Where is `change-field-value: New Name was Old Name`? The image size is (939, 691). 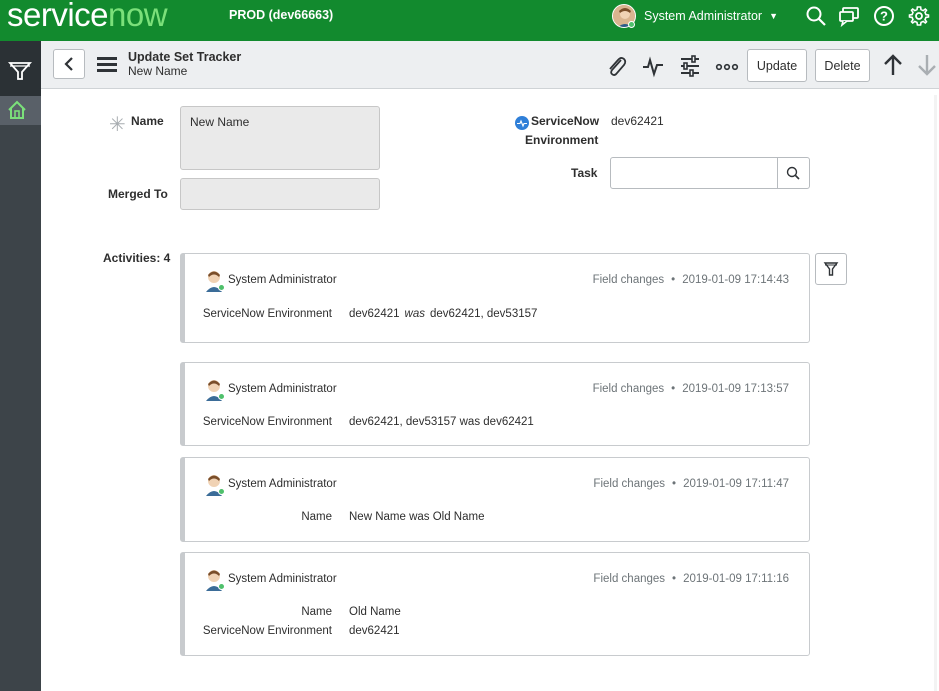 change-field-value: New Name was Old Name is located at coordinates (416, 517).